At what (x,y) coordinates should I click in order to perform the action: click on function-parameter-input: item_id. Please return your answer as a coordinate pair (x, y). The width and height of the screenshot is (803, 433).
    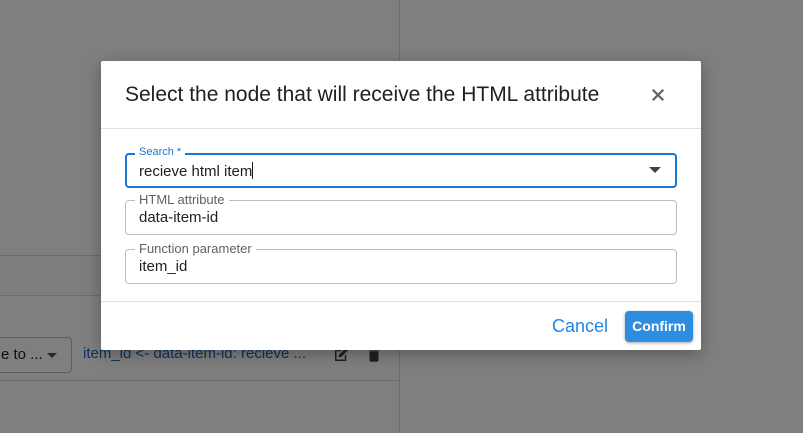
    Looking at the image, I should click on (389, 267).